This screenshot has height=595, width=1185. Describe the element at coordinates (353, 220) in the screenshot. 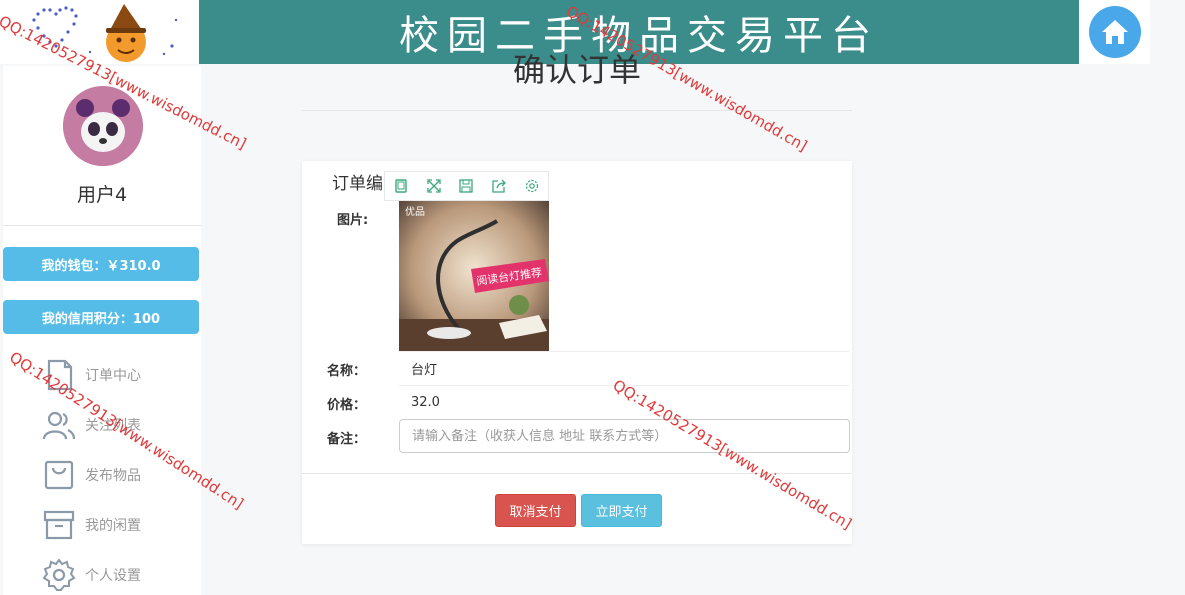

I see `image-label: 图片:` at that location.